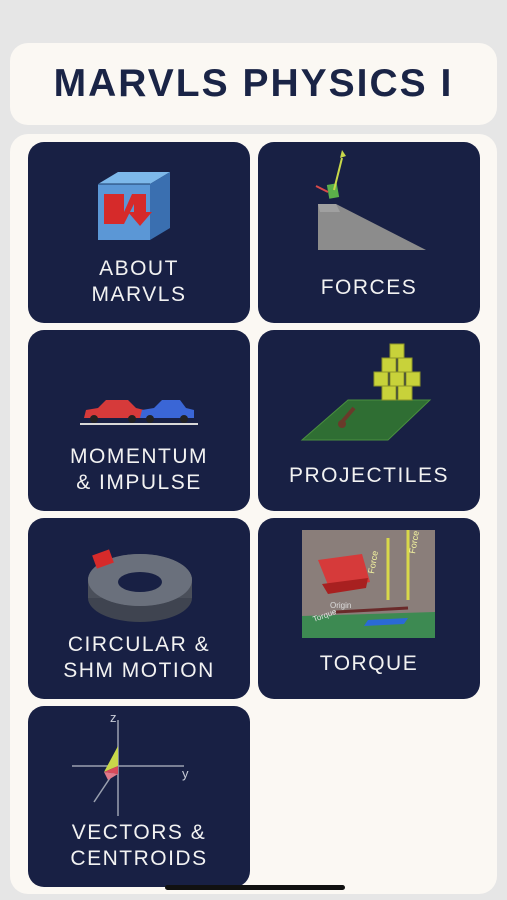 This screenshot has width=507, height=900. What do you see at coordinates (113, 717) in the screenshot?
I see `z-axis-label: z` at bounding box center [113, 717].